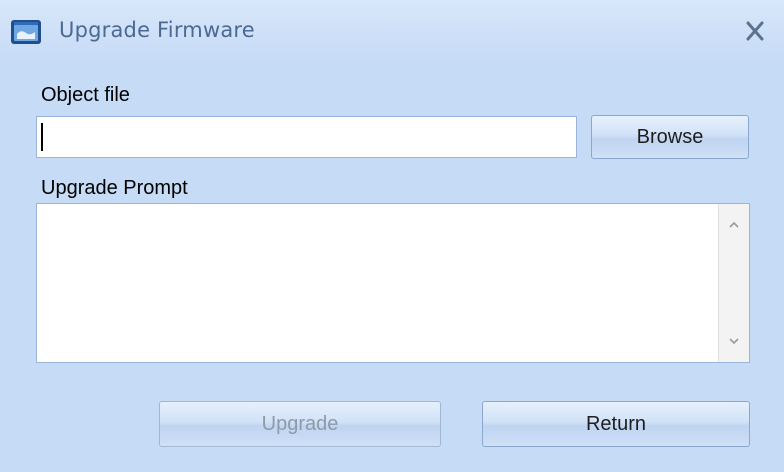 This screenshot has height=472, width=784. I want to click on return-button-label: Return, so click(616, 423).